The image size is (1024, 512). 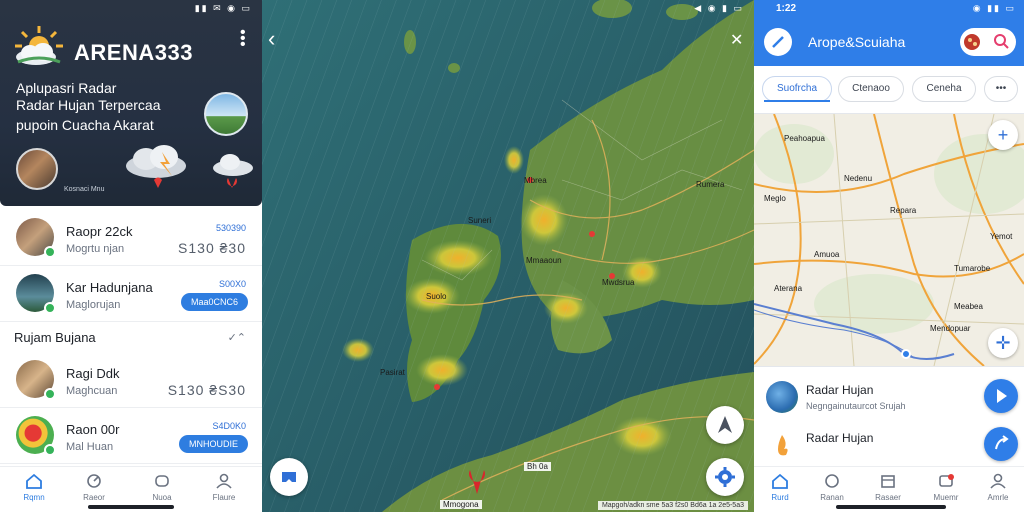 I want to click on alert-icon, so click(x=946, y=480).